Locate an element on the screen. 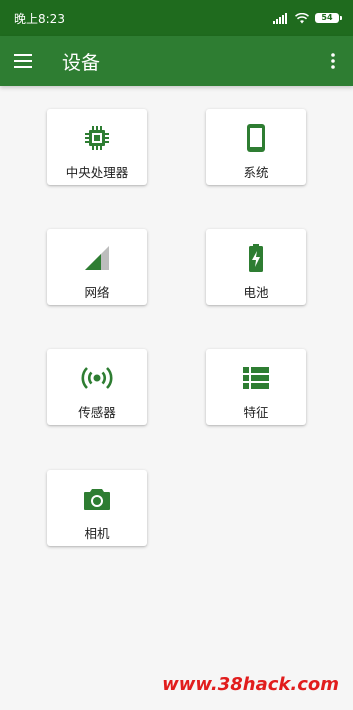  menu-icon is located at coordinates (23, 61).